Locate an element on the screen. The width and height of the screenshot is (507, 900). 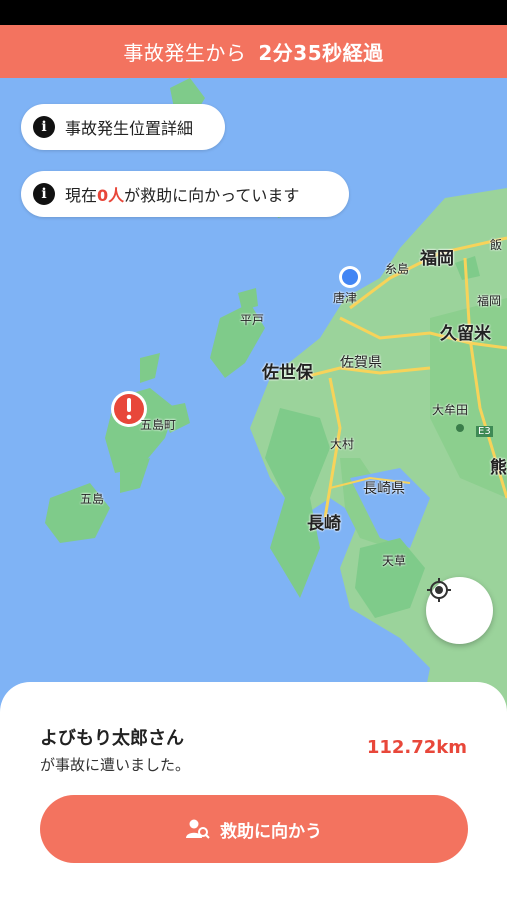
accident-detail-label: 事故発生位置詳細 is located at coordinates (129, 128).